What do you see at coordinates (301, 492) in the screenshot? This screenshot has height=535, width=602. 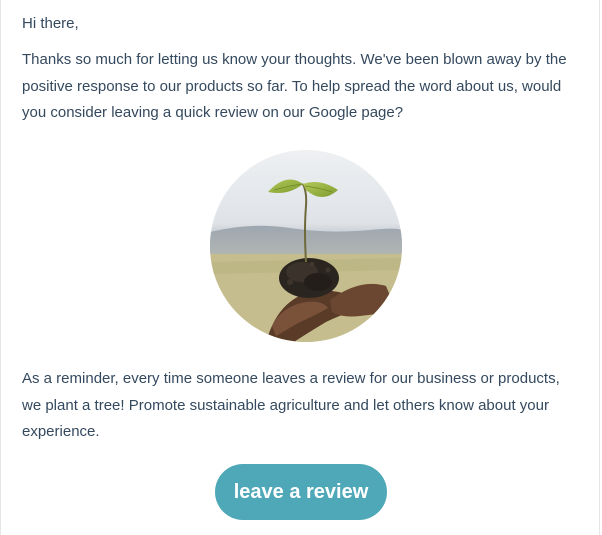 I see `leave-review-button: leave a review` at bounding box center [301, 492].